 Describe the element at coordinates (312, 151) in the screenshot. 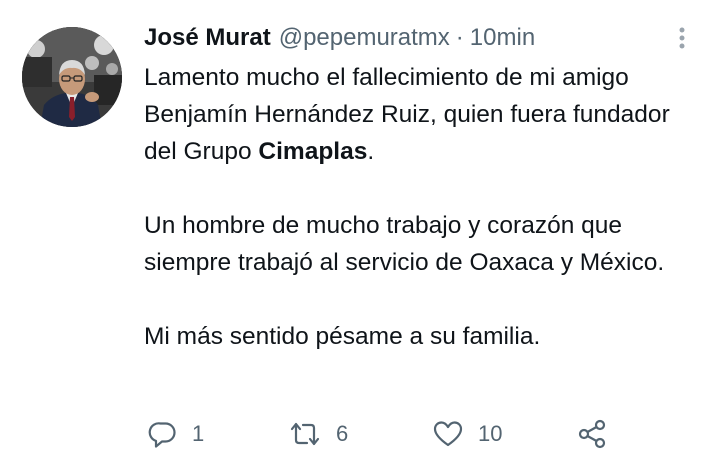

I see `mention-cimaplas: Cimaplas` at that location.